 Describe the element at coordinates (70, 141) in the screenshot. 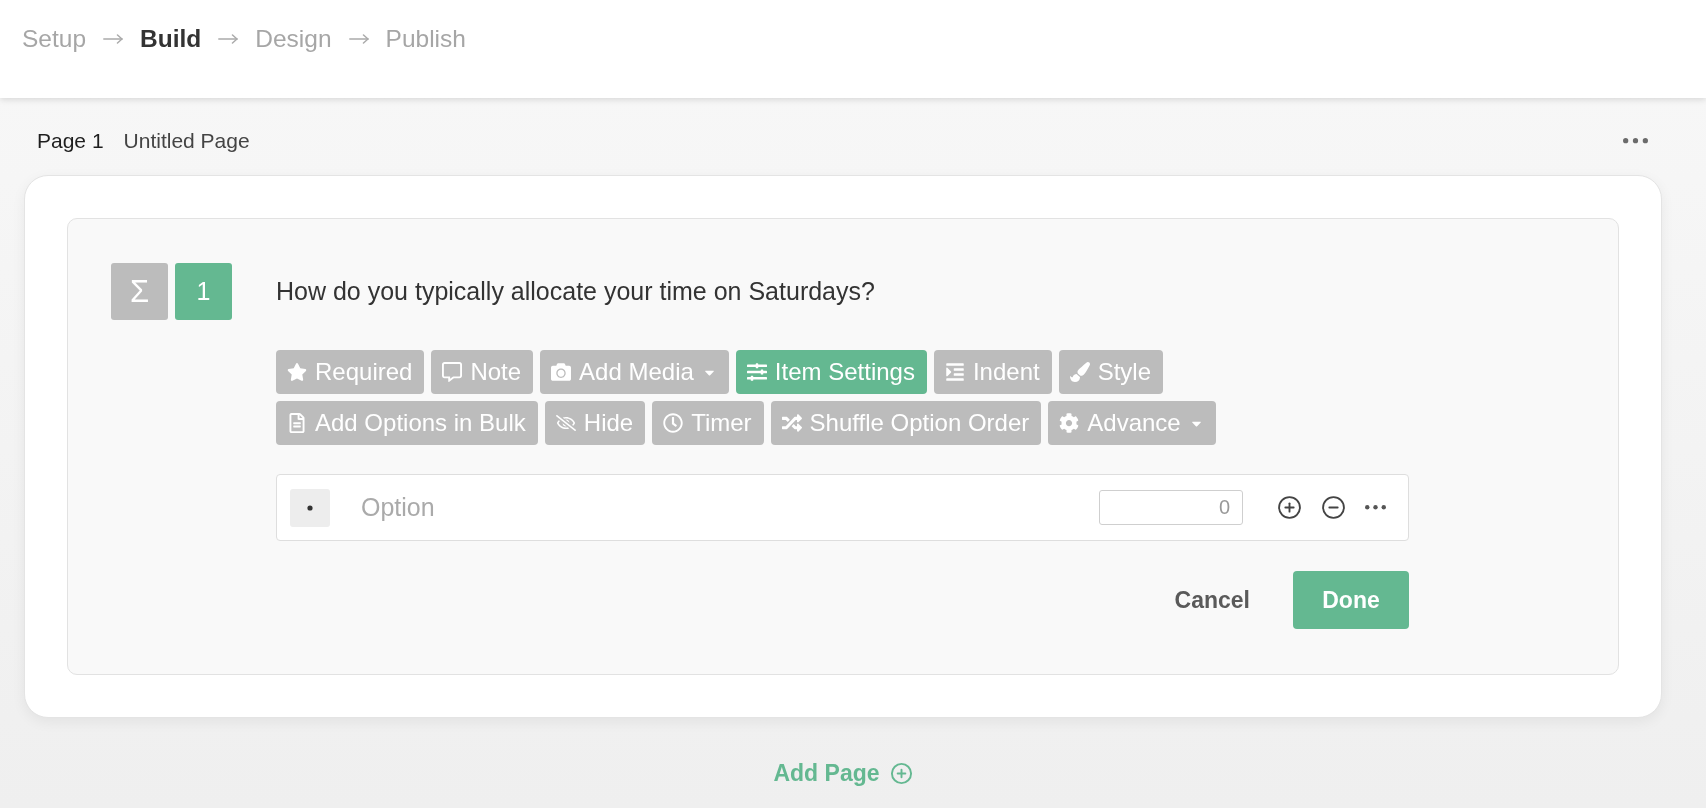

I see `page-number: Page 1` at that location.